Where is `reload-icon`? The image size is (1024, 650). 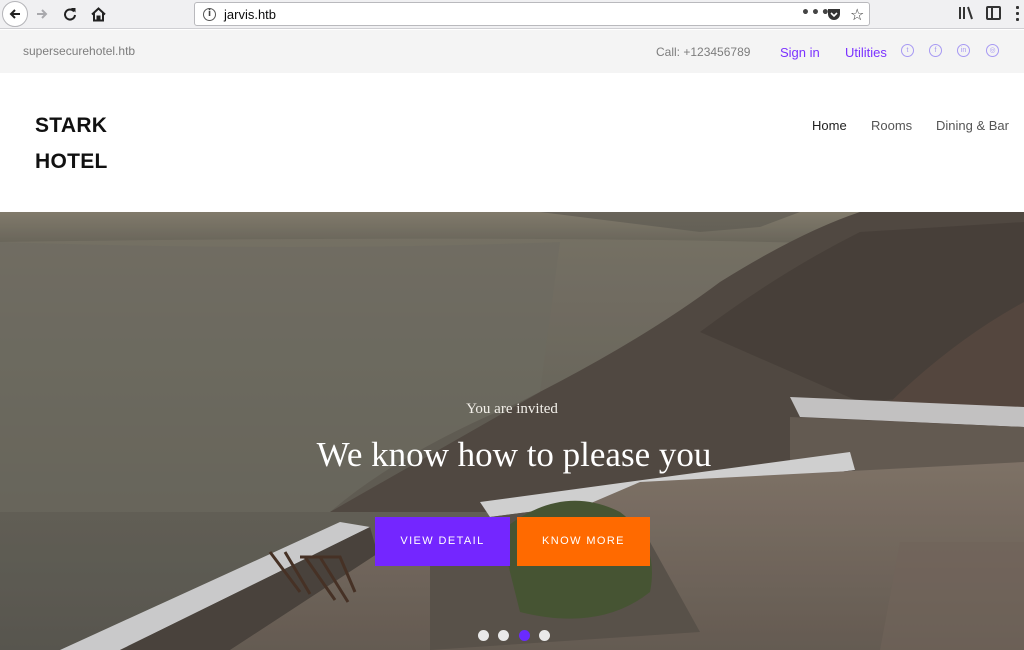
reload-icon is located at coordinates (70, 14).